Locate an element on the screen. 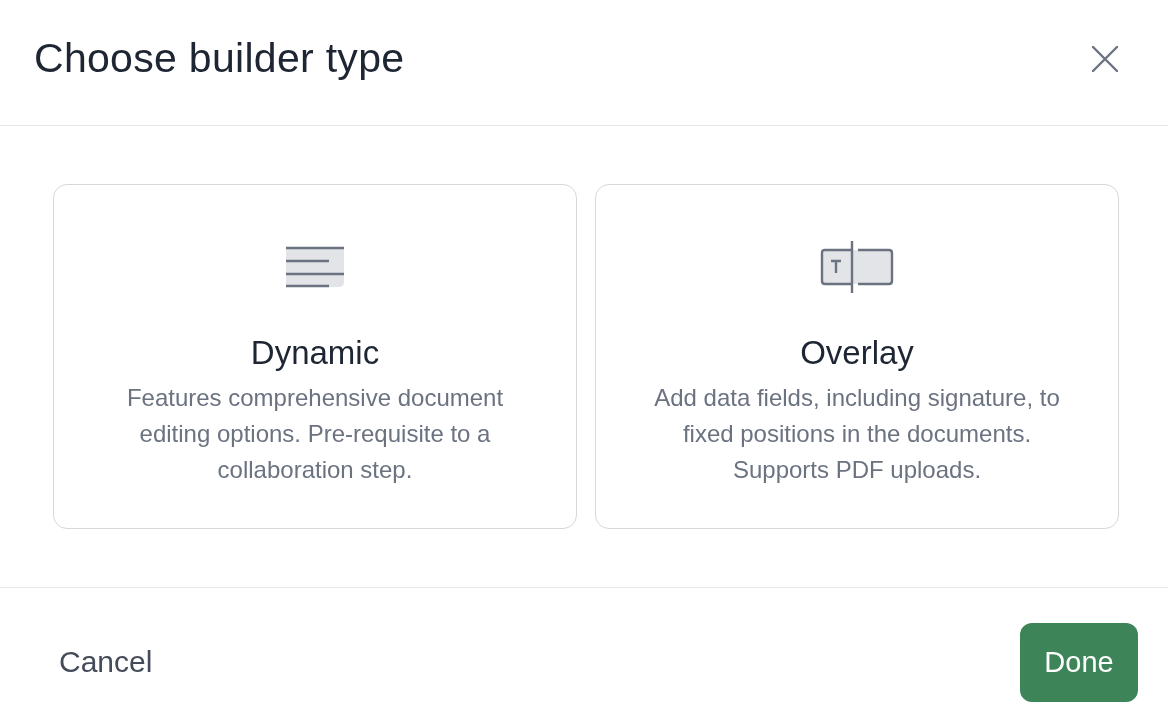  option-title: Dynamic is located at coordinates (315, 353).